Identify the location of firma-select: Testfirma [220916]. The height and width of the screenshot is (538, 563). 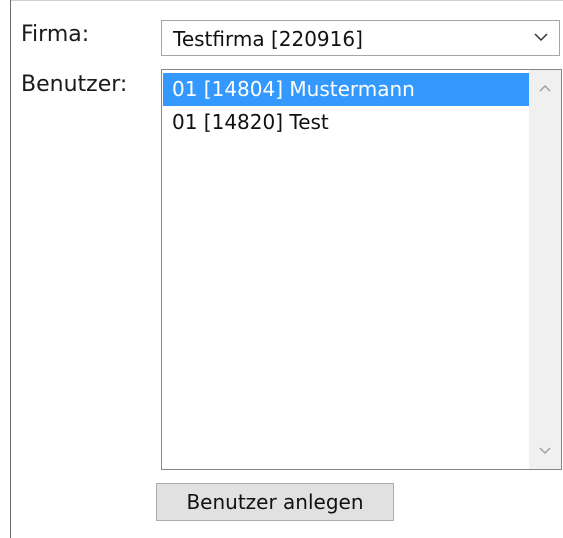
(360, 38).